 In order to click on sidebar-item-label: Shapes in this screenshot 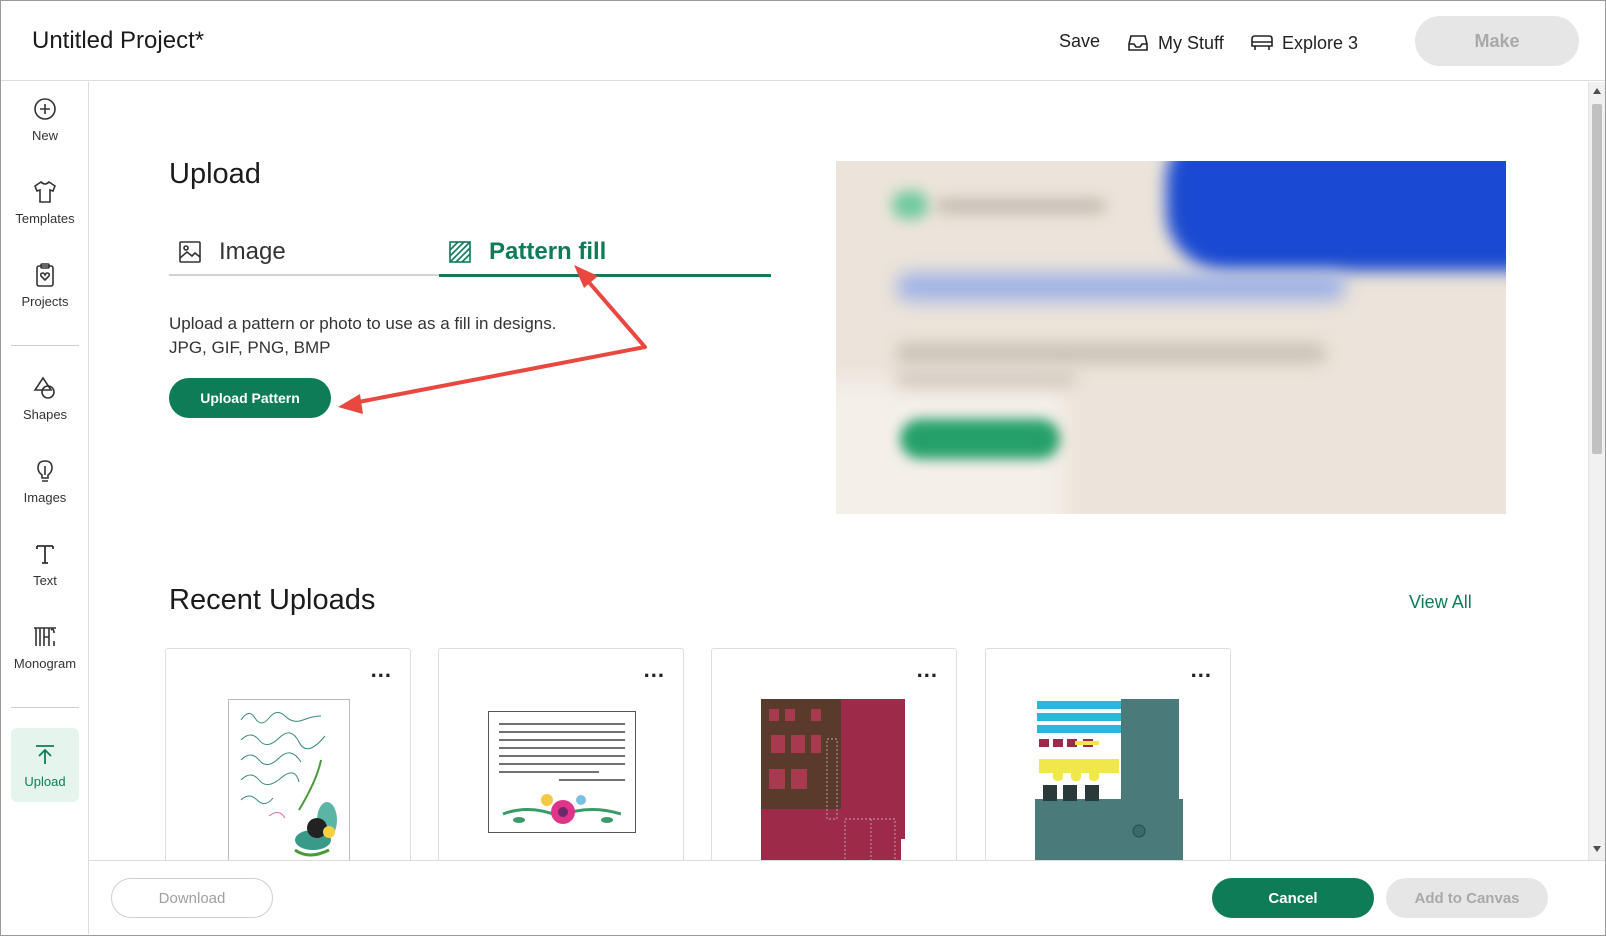, I will do `click(45, 414)`.